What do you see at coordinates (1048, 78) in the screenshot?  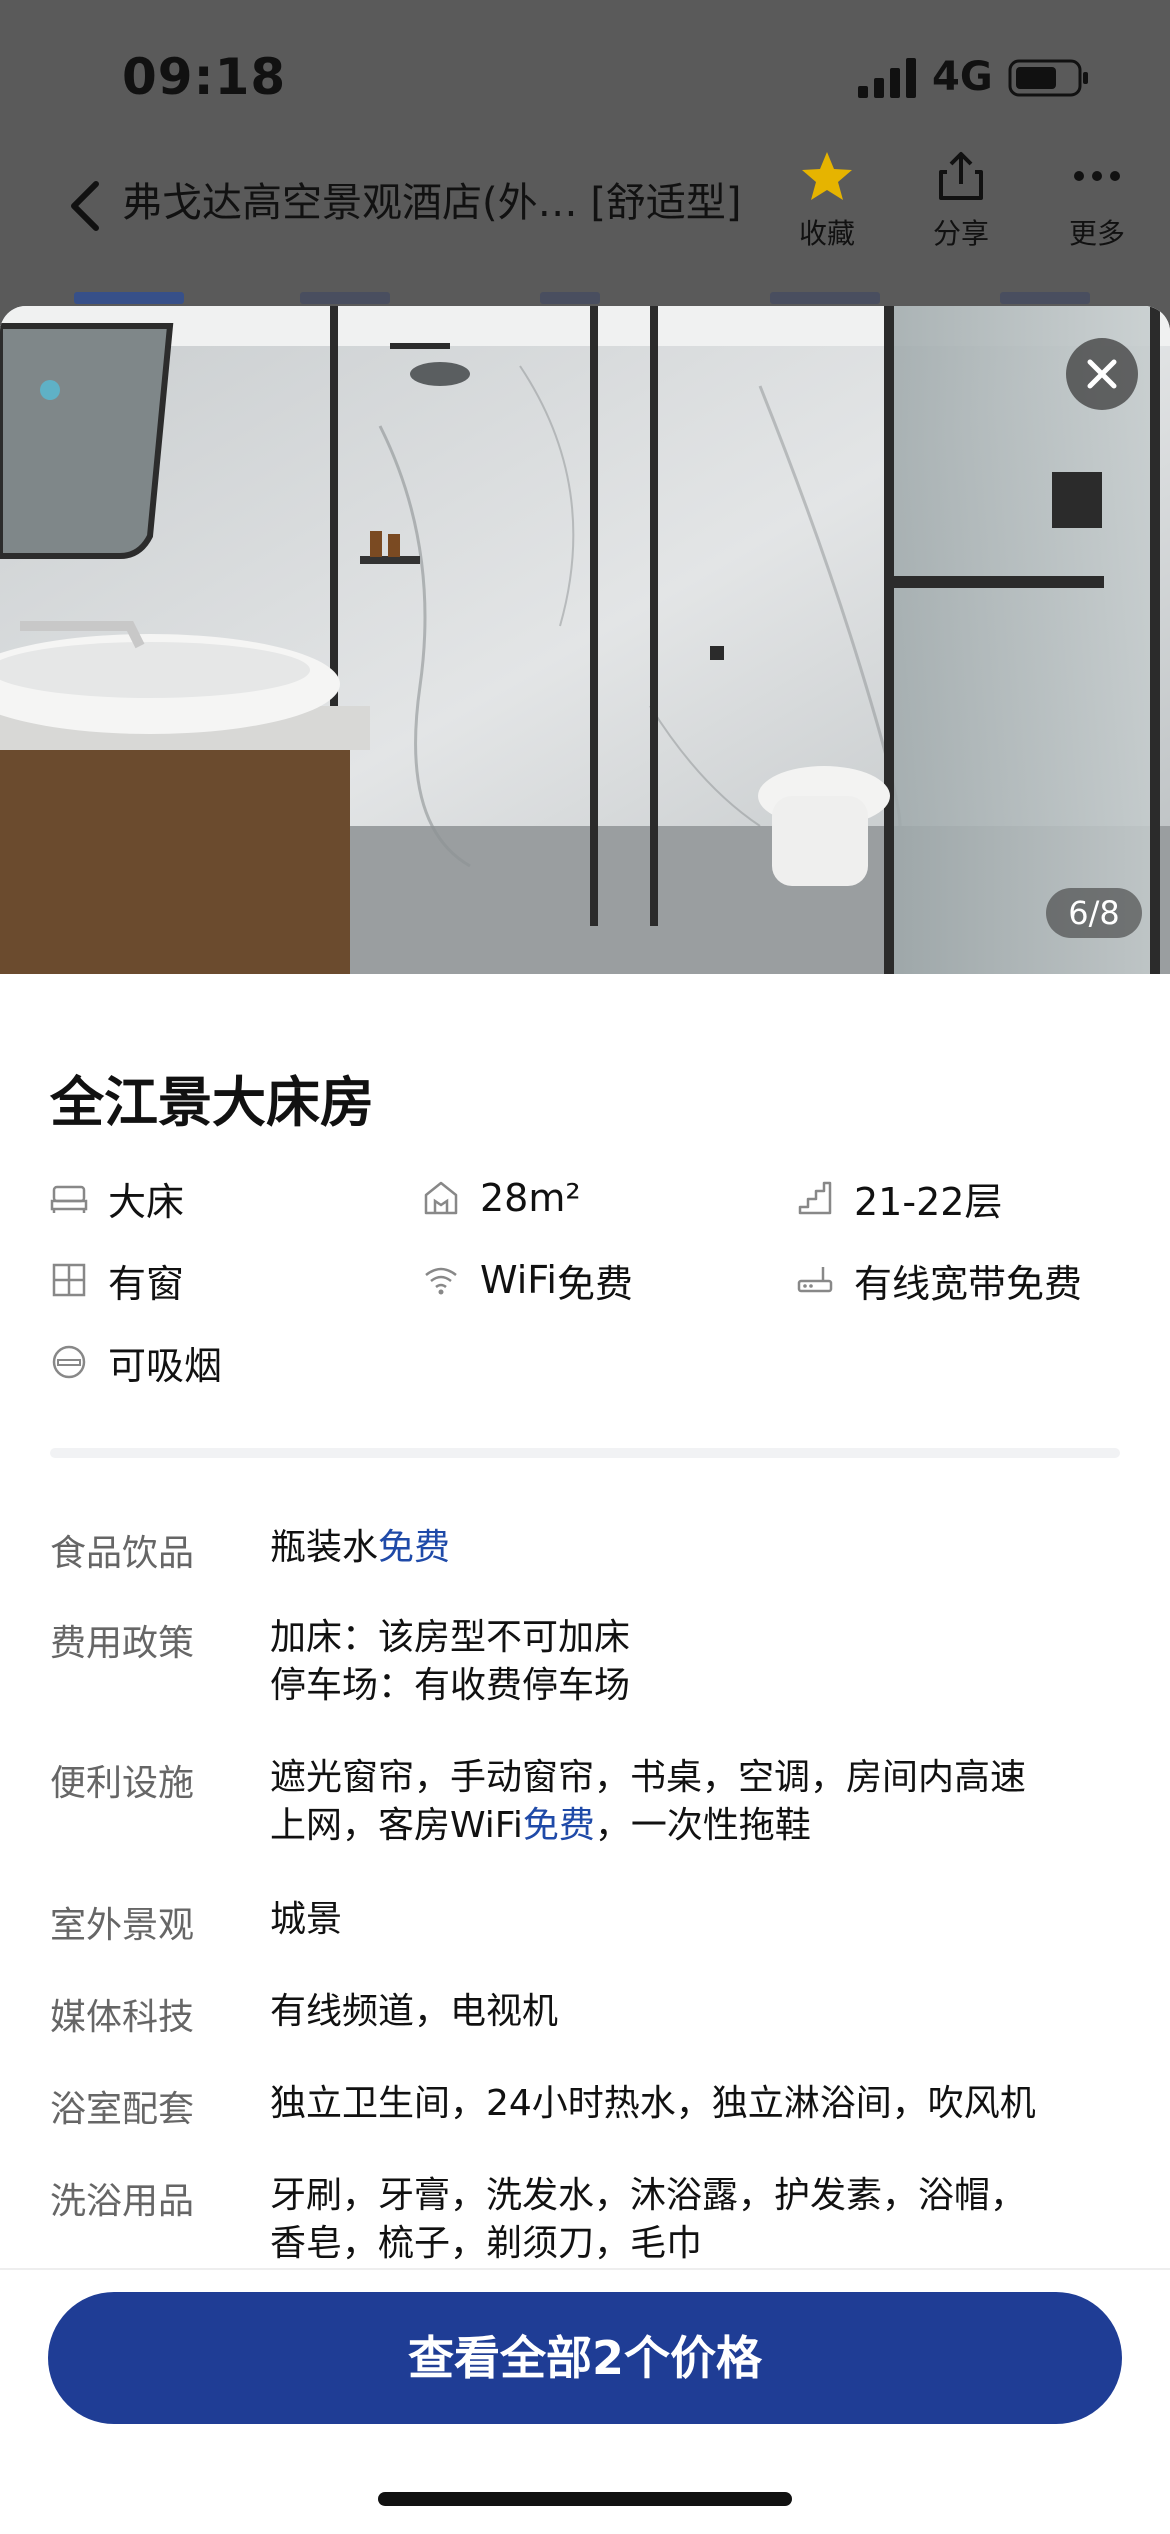 I see `battery-icon` at bounding box center [1048, 78].